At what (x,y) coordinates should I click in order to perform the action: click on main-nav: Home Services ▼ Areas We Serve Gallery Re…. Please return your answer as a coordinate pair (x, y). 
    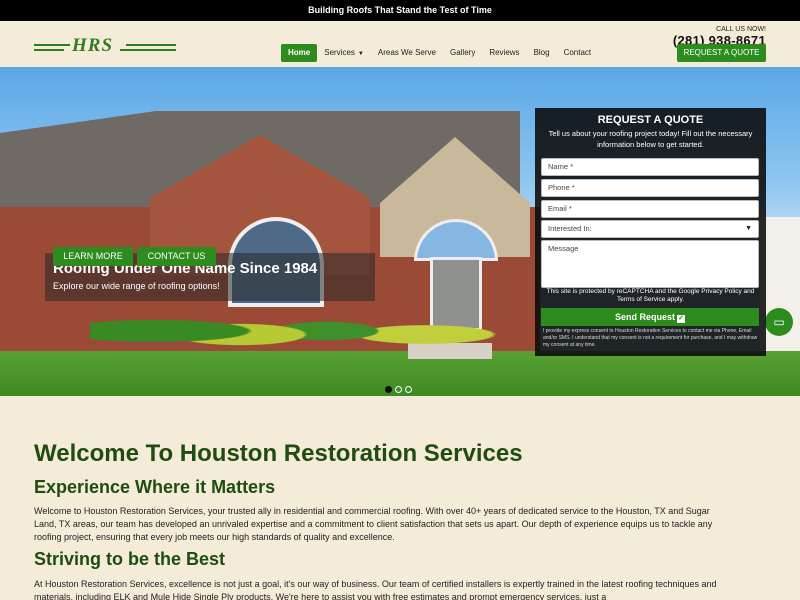
    Looking at the image, I should click on (439, 53).